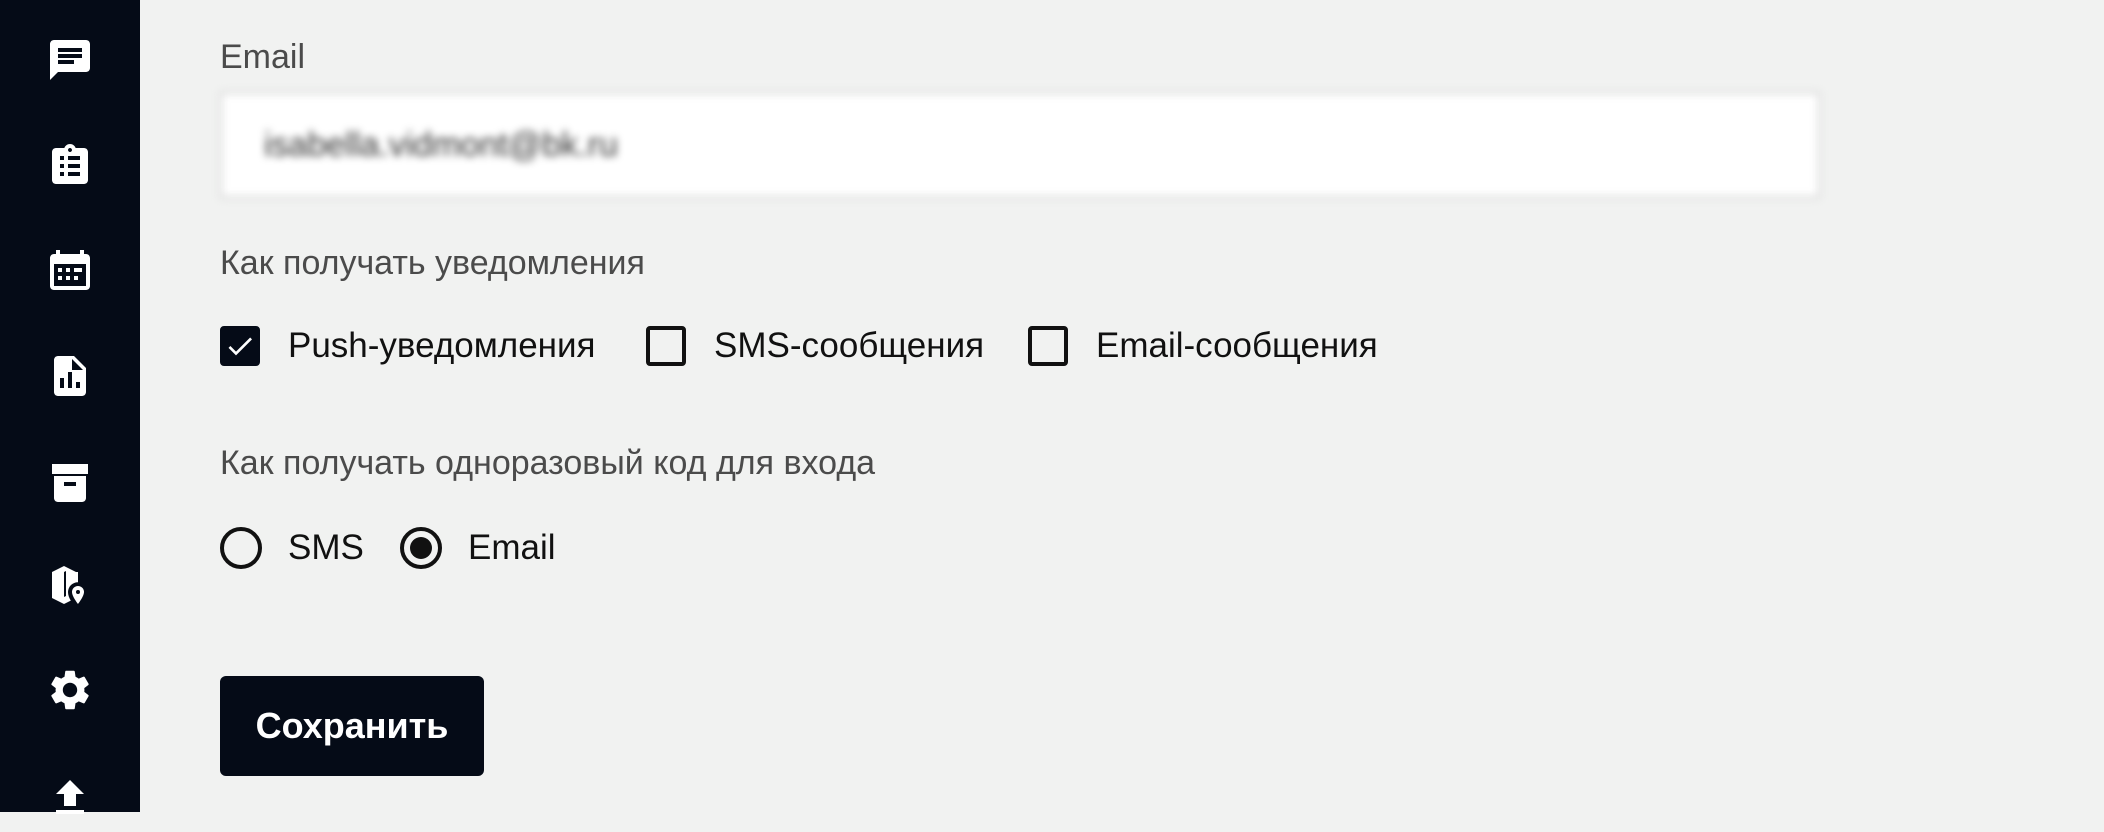 This screenshot has width=2104, height=832. Describe the element at coordinates (1048, 346) in the screenshot. I see `email-checkbox` at that location.